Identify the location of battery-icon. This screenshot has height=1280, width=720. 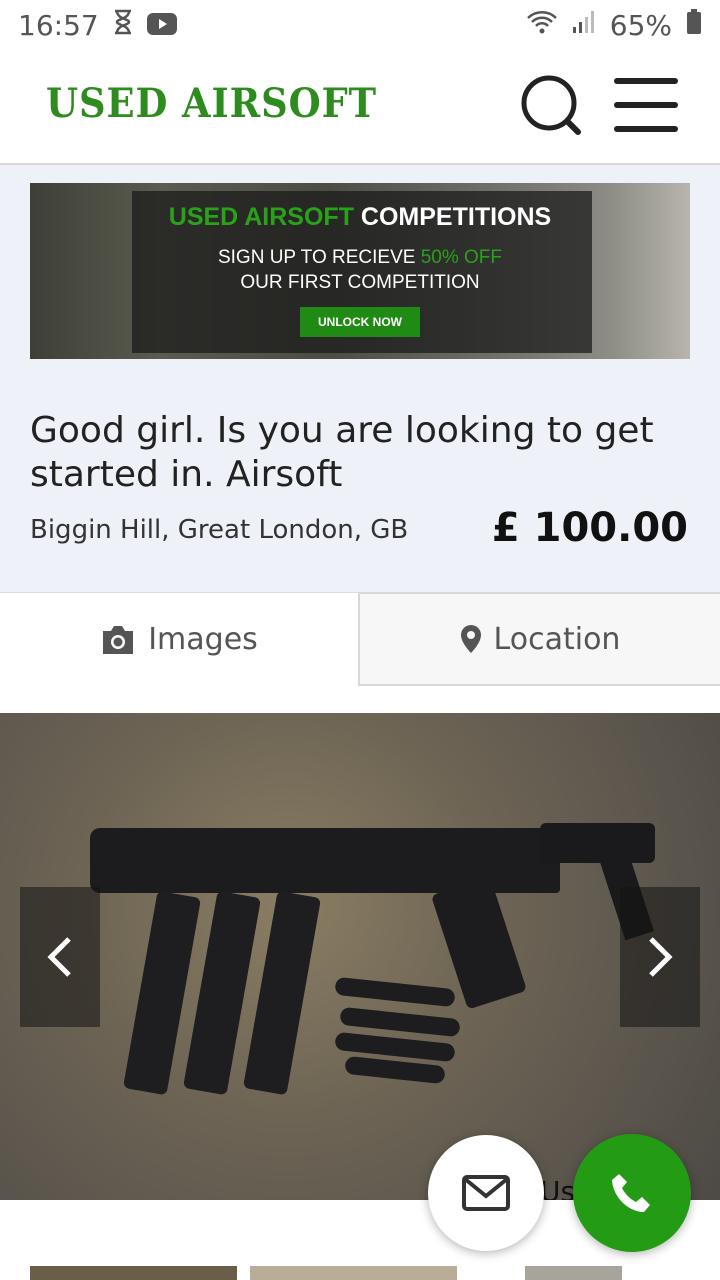
(694, 25).